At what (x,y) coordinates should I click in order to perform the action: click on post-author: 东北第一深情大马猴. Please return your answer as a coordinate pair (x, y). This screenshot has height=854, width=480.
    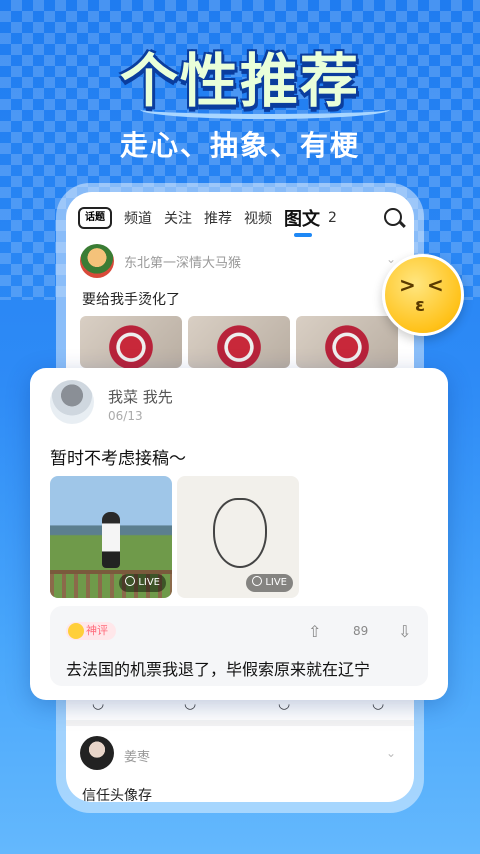
    Looking at the image, I should click on (182, 261).